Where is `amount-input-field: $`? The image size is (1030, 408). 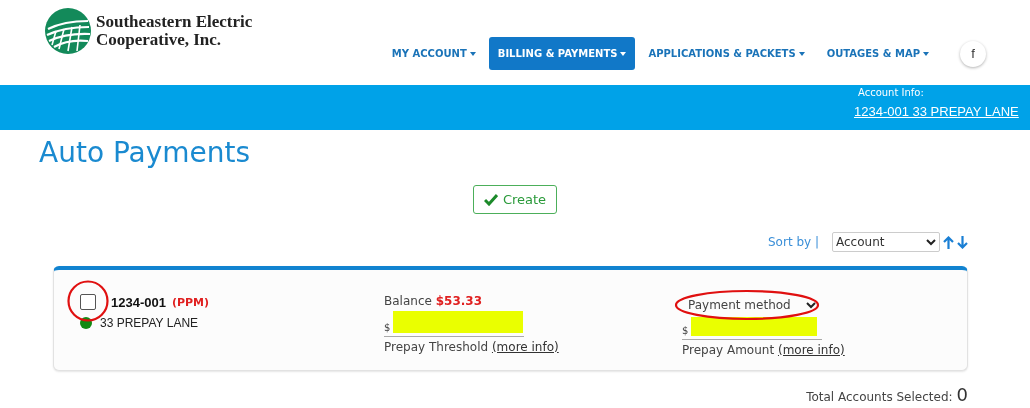 amount-input-field: $ is located at coordinates (752, 328).